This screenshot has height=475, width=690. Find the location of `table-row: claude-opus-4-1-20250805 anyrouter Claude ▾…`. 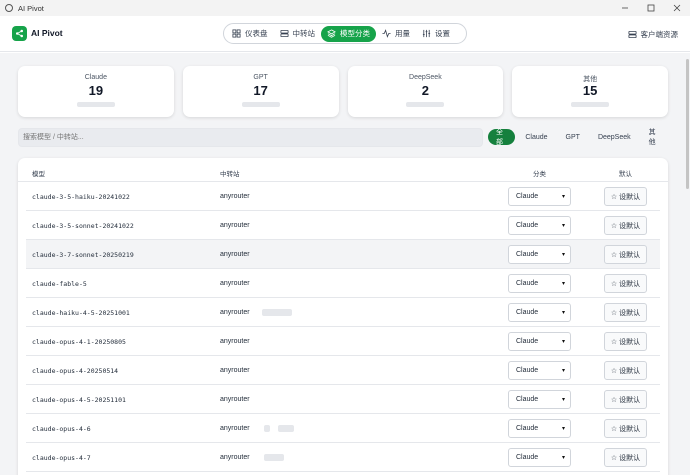

table-row: claude-opus-4-1-20250805 anyrouter Claude ▾… is located at coordinates (343, 341).